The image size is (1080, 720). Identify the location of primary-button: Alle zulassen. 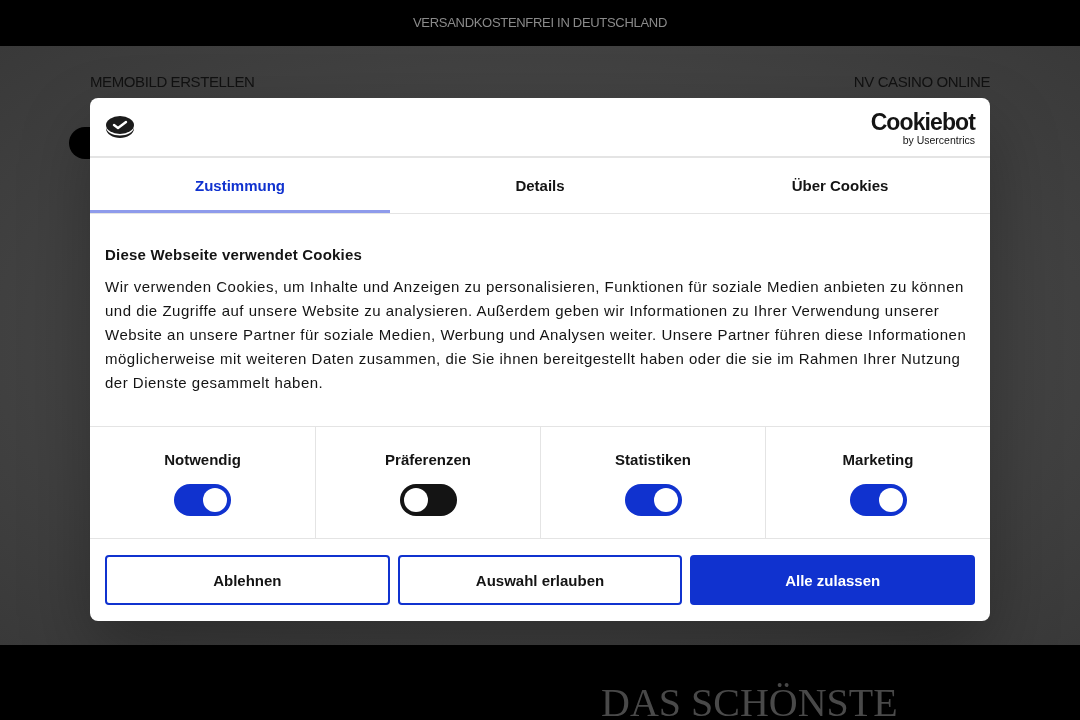
(832, 580).